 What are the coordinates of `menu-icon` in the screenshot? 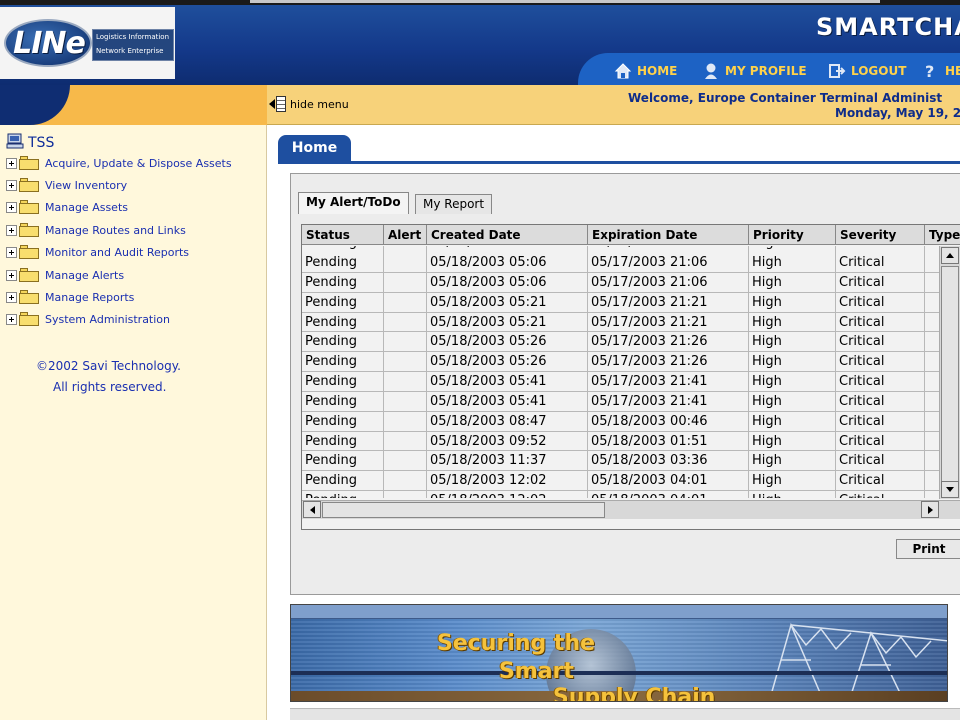 It's located at (281, 104).